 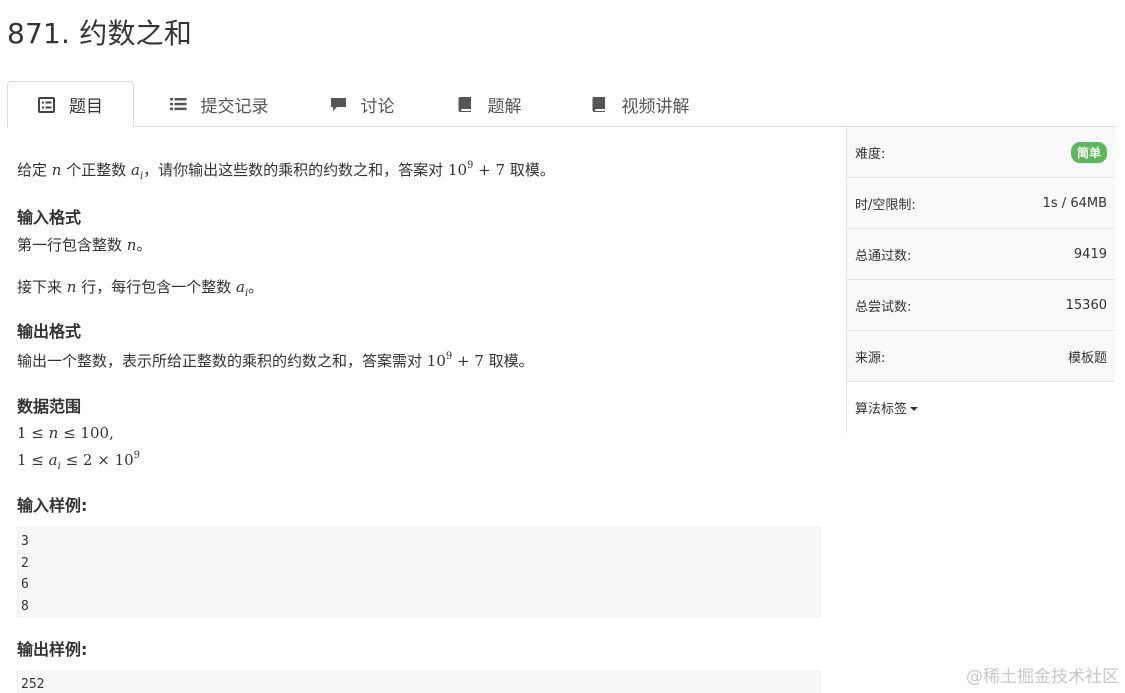 I want to click on passed-label: 总通过数:, so click(x=883, y=256).